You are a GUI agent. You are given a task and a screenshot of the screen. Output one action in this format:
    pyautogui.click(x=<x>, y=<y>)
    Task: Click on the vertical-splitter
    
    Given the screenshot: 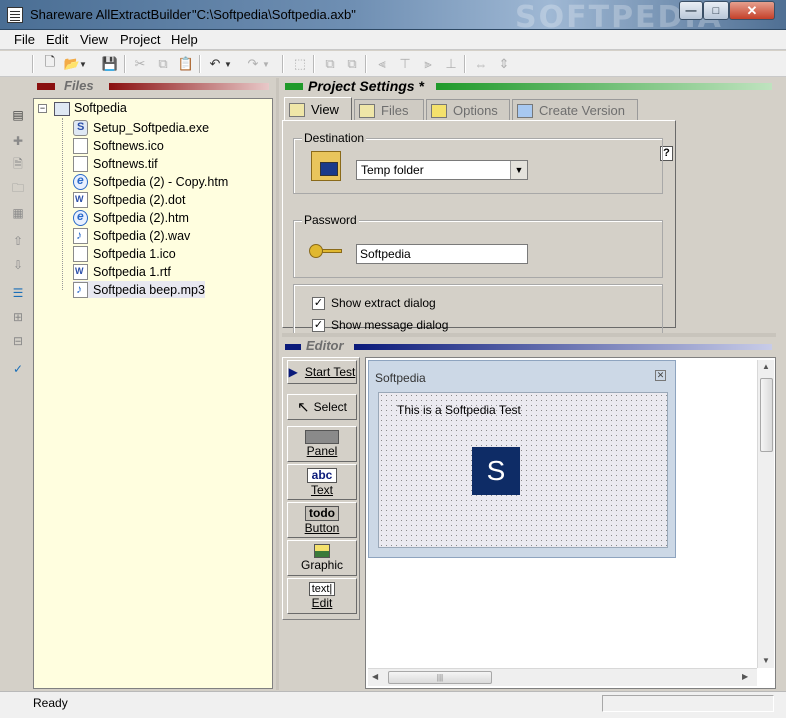 What is the action you would take?
    pyautogui.click(x=277, y=384)
    